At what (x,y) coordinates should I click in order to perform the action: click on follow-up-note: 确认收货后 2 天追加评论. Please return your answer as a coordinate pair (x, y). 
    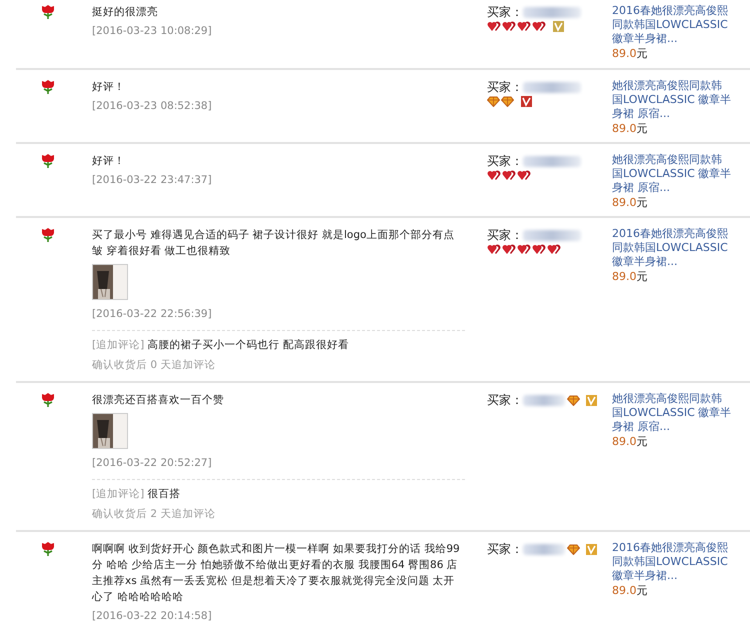
    Looking at the image, I should click on (154, 514).